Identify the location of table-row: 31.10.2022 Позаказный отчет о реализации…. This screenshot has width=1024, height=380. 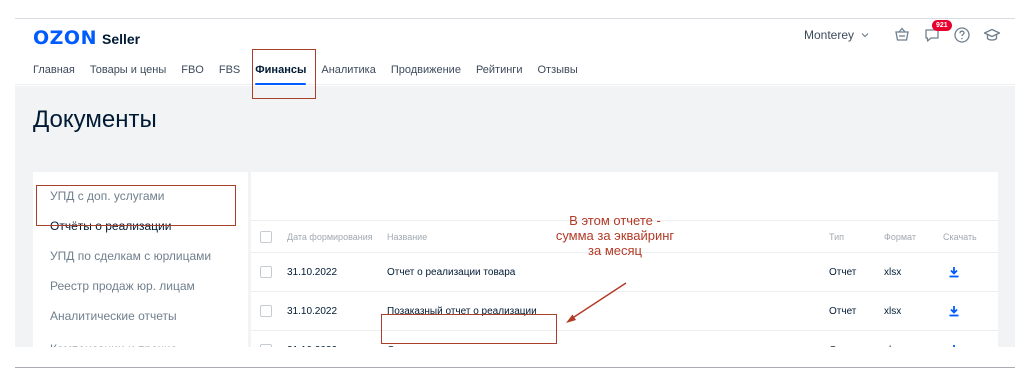
(624, 311).